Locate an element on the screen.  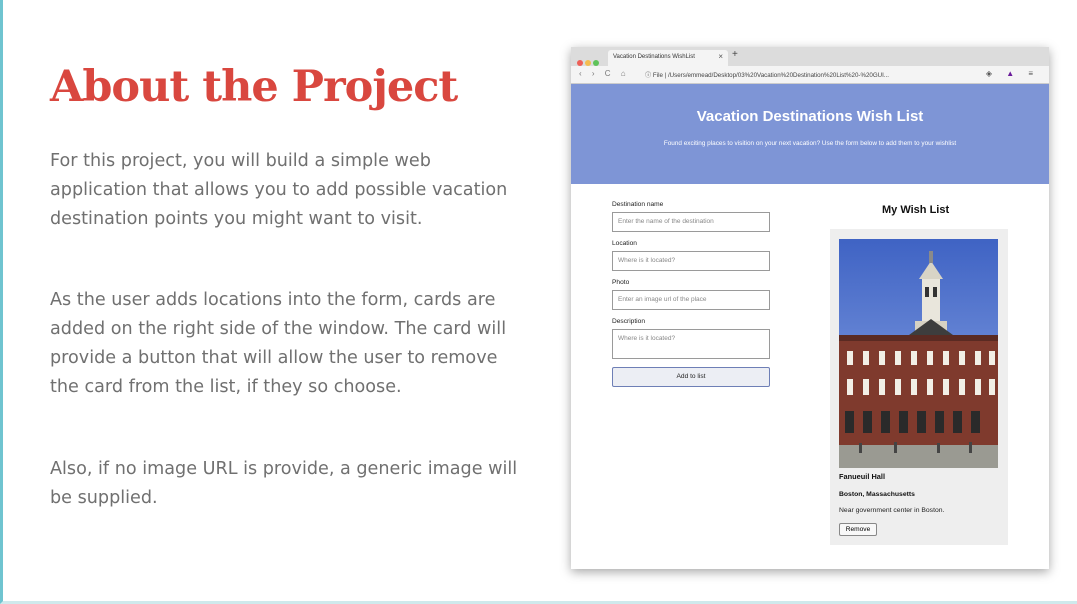
browser-tab-bar: Vacation Destinations WishList × + is located at coordinates (810, 56).